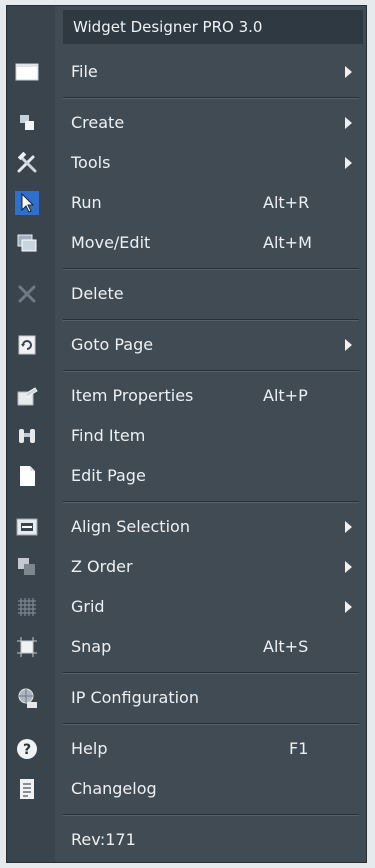 This screenshot has width=375, height=868. What do you see at coordinates (27, 396) in the screenshot?
I see `properties-icon` at bounding box center [27, 396].